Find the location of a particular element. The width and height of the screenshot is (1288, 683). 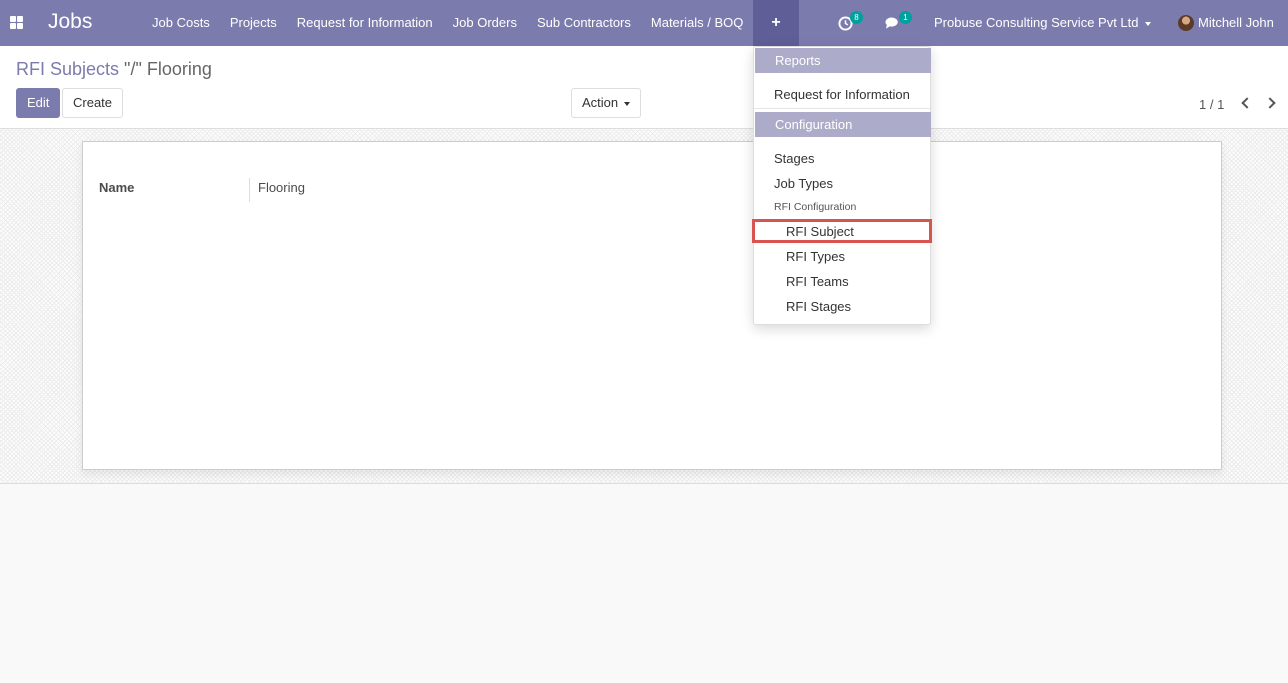

dropdown-header-configuration: Configuration is located at coordinates (843, 124).